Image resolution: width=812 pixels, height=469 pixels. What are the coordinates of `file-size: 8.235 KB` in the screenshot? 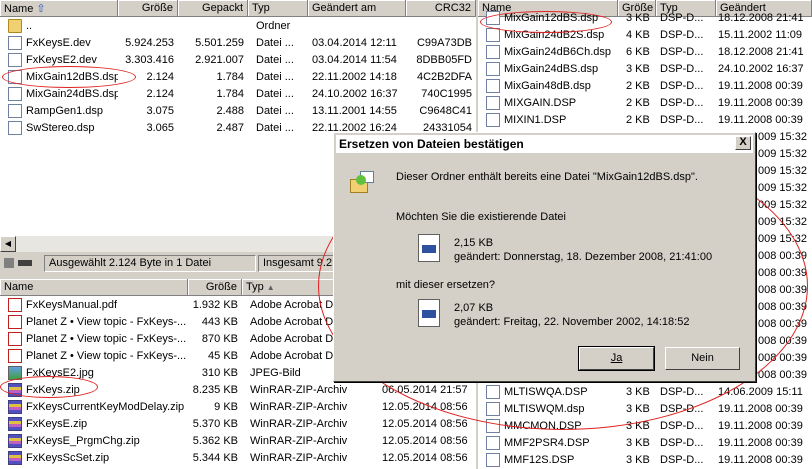 It's located at (215, 390).